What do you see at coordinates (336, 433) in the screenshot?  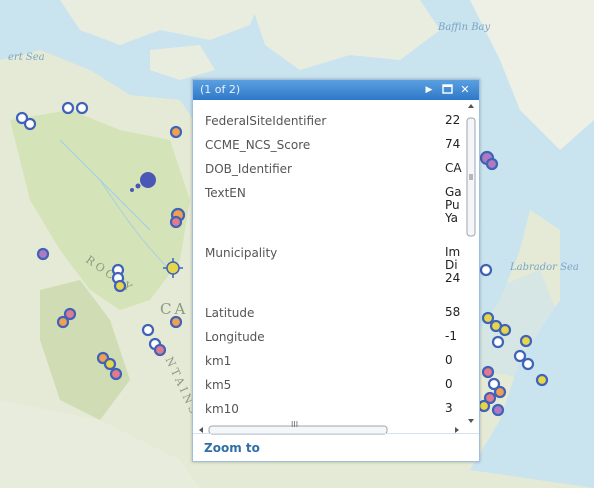 I see `popup-divider` at bounding box center [336, 433].